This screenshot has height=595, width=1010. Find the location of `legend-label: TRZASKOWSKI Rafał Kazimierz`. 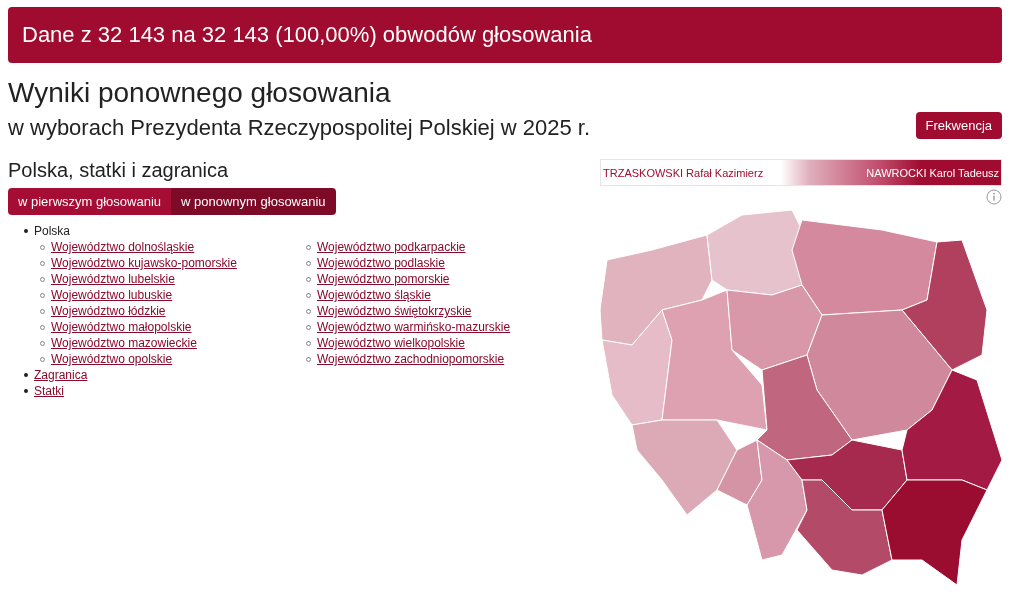

legend-label: TRZASKOWSKI Rafał Kazimierz is located at coordinates (683, 172).